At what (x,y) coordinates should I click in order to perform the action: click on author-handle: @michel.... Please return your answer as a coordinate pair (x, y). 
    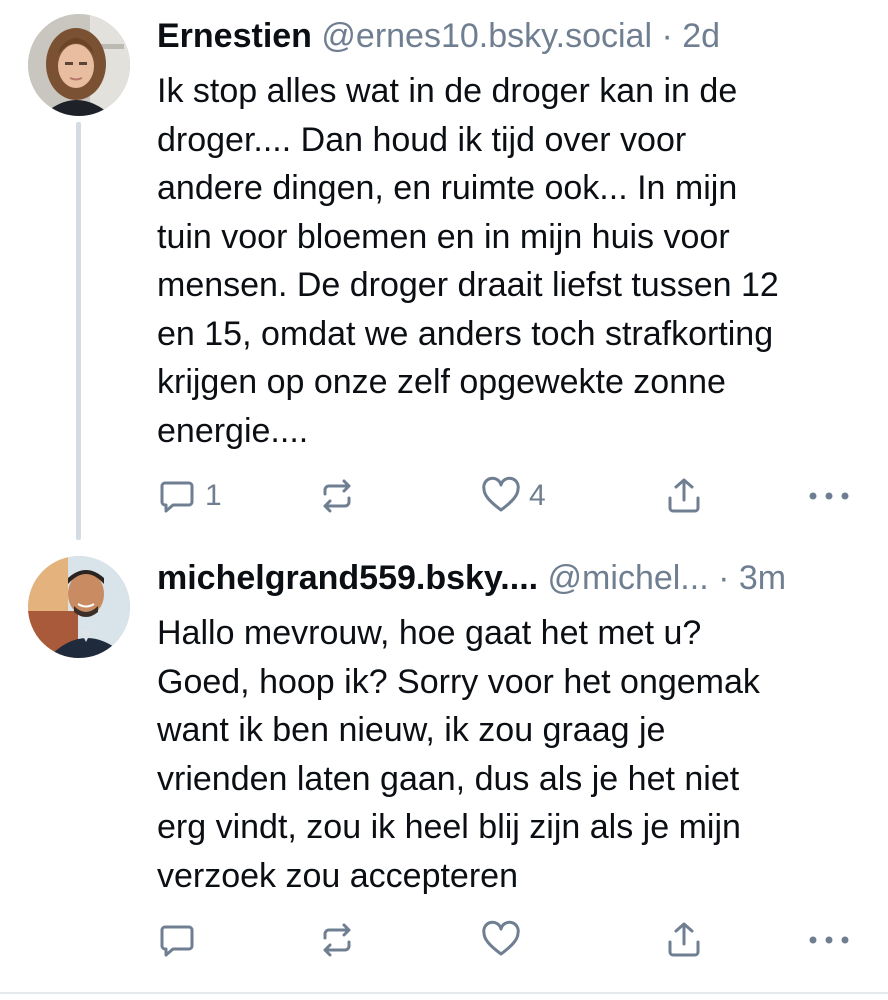
    Looking at the image, I should click on (628, 578).